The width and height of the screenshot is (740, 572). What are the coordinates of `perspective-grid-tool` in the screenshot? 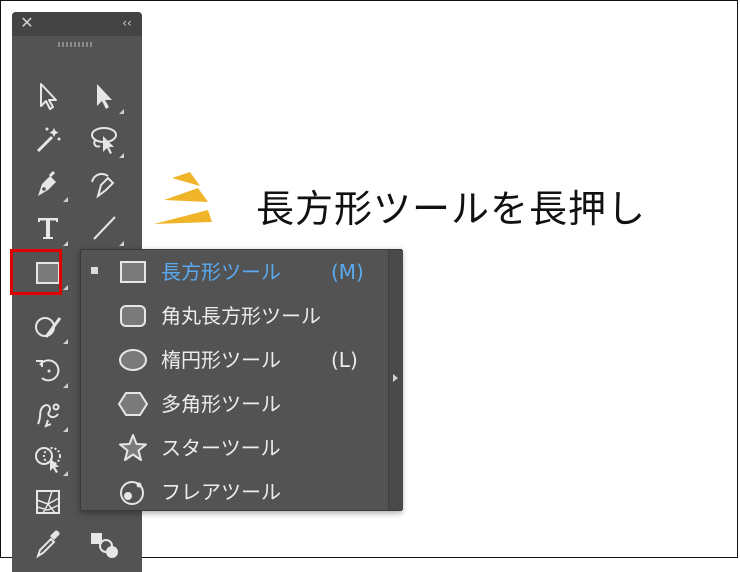 It's located at (48, 502).